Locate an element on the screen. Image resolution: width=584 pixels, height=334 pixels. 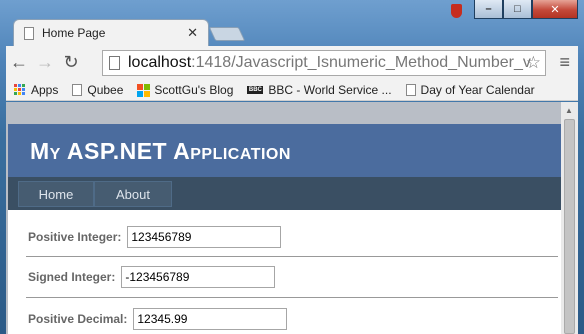
bookmark-label: ScottGu's Blog is located at coordinates (194, 89).